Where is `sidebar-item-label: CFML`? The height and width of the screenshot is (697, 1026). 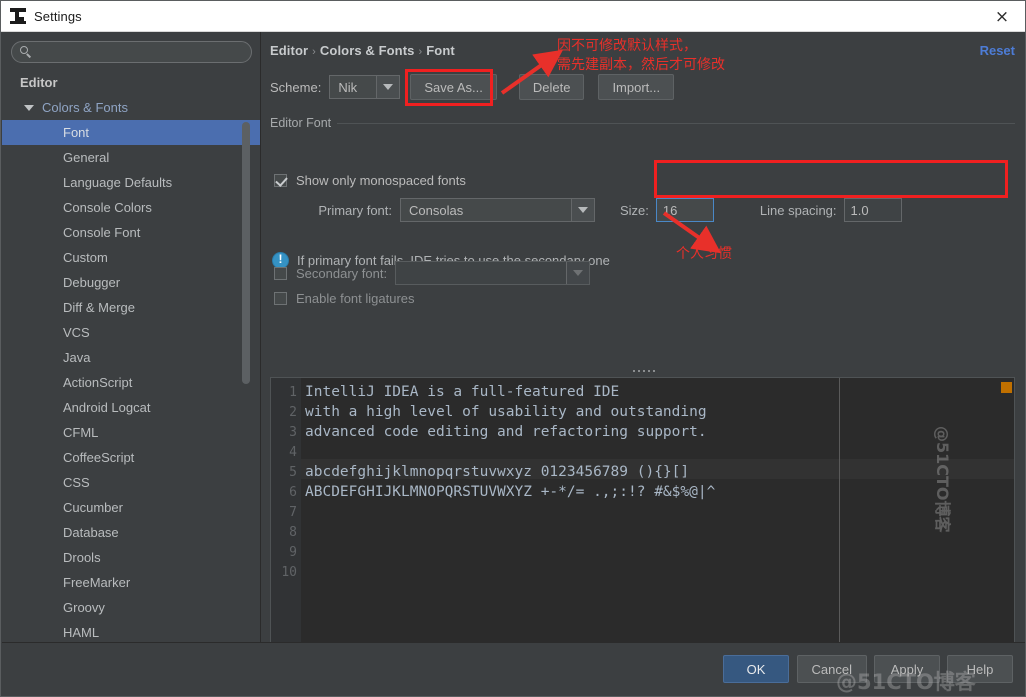
sidebar-item-label: CFML is located at coordinates (81, 432).